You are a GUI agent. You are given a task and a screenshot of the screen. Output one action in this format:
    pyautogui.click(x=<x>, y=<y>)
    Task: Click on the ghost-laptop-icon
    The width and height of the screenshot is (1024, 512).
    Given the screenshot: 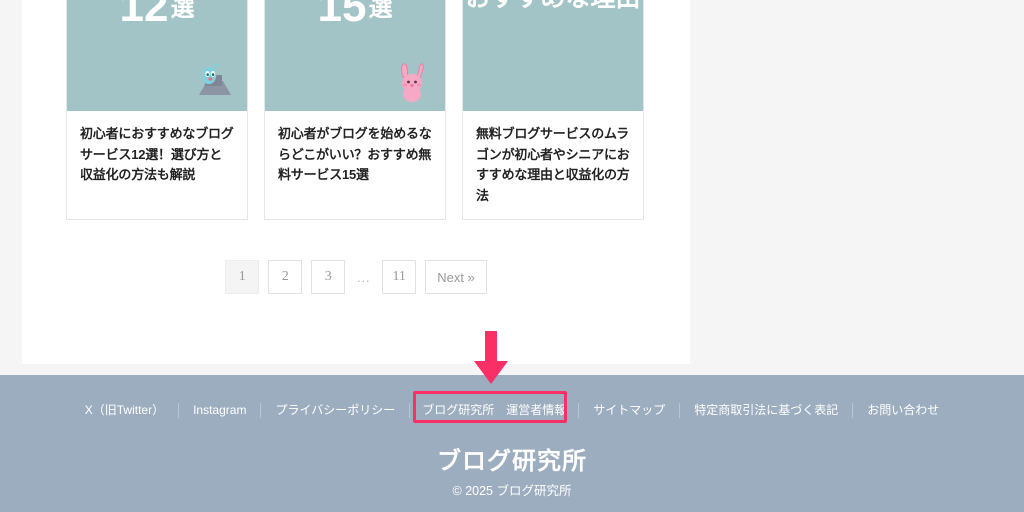 What is the action you would take?
    pyautogui.click(x=215, y=79)
    